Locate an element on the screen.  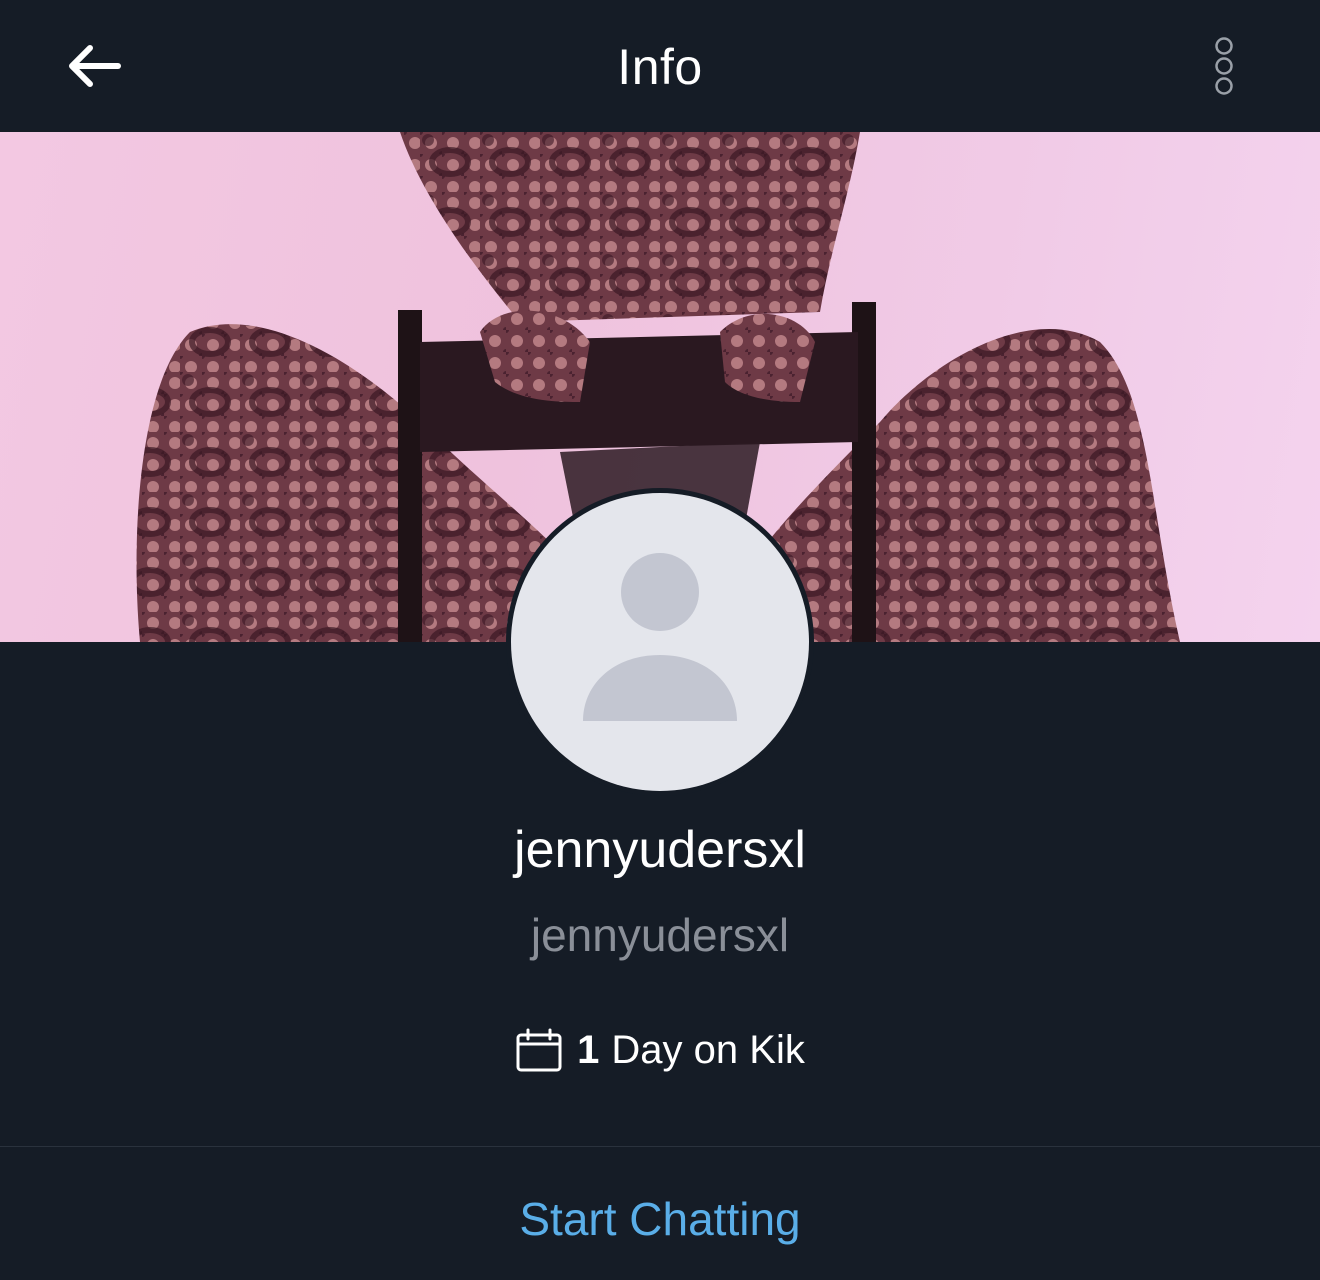
account-age: 1 Day on Kik is located at coordinates (660, 1050).